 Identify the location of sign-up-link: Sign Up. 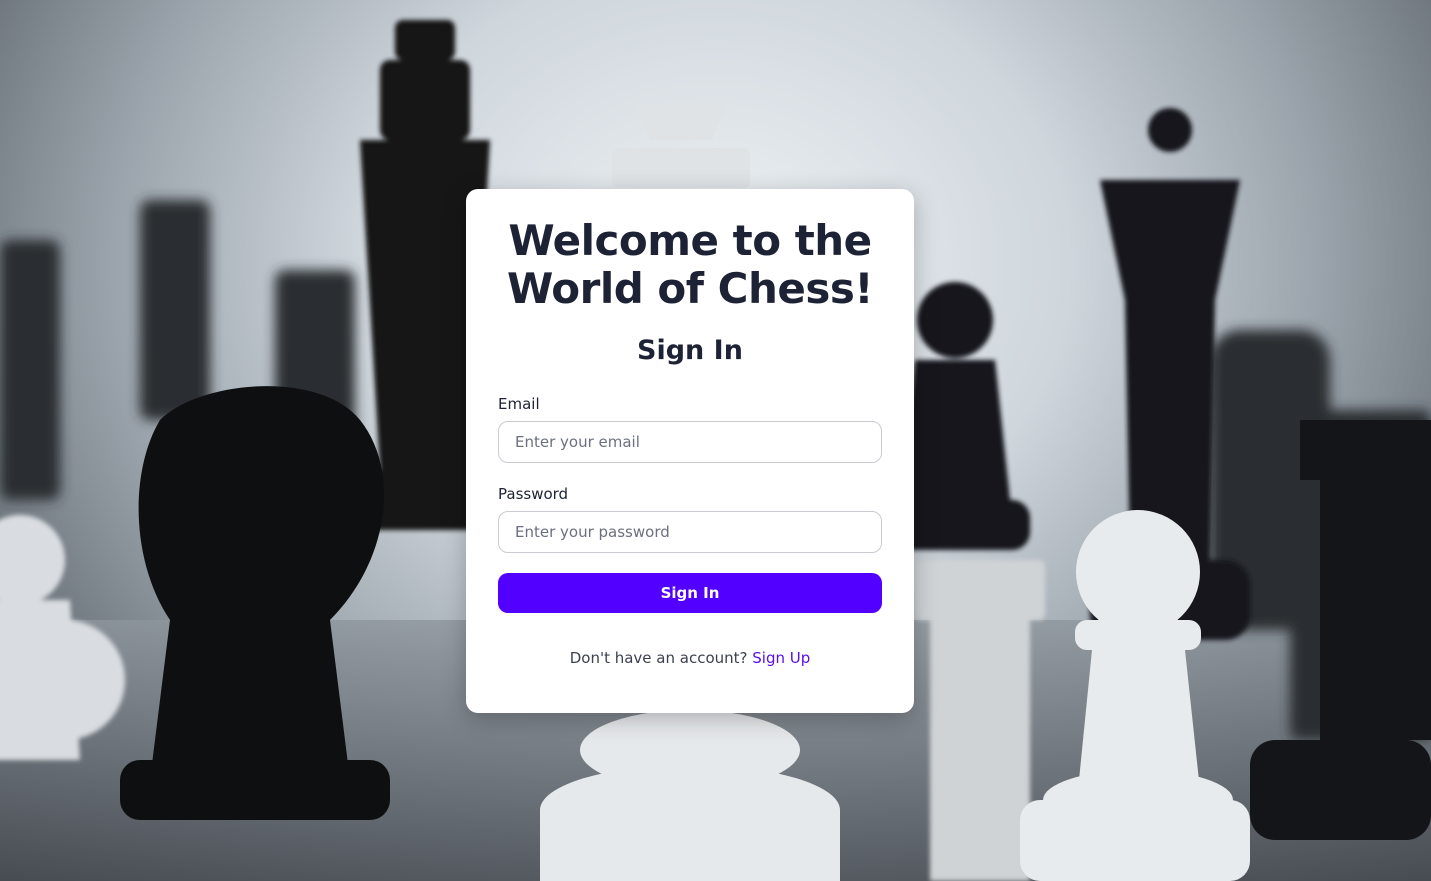
(781, 658).